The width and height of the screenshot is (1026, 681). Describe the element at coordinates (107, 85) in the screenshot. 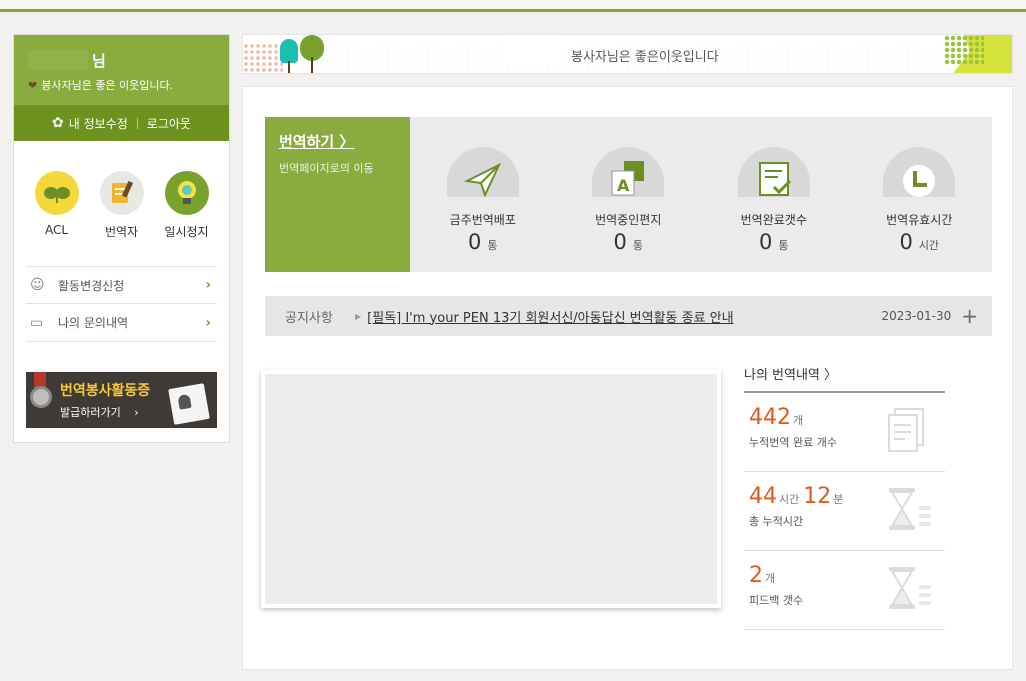

I see `user-greeting: 봉사자님은 좋은 이웃입니다.` at that location.